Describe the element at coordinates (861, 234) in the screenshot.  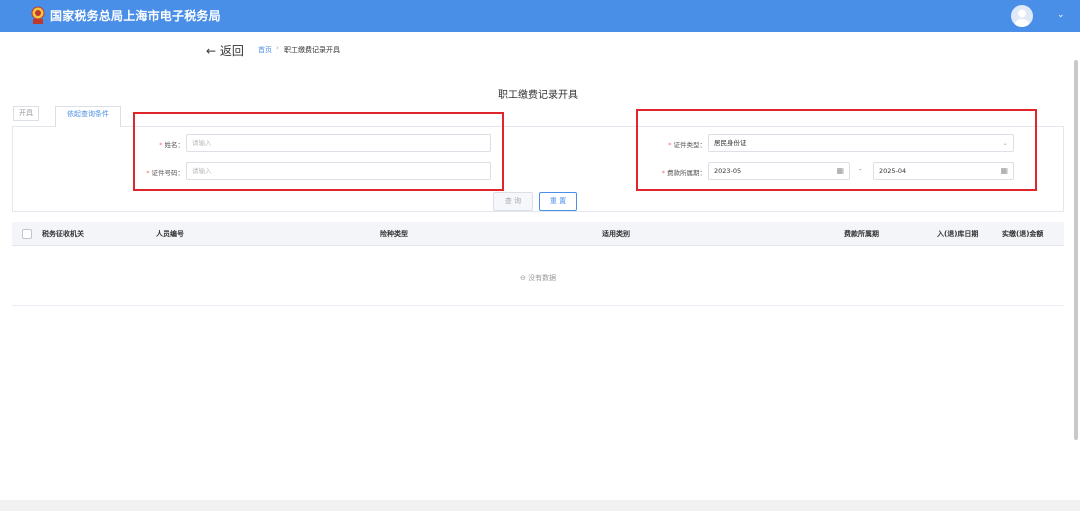
I see `column-header: 费款所属期` at that location.